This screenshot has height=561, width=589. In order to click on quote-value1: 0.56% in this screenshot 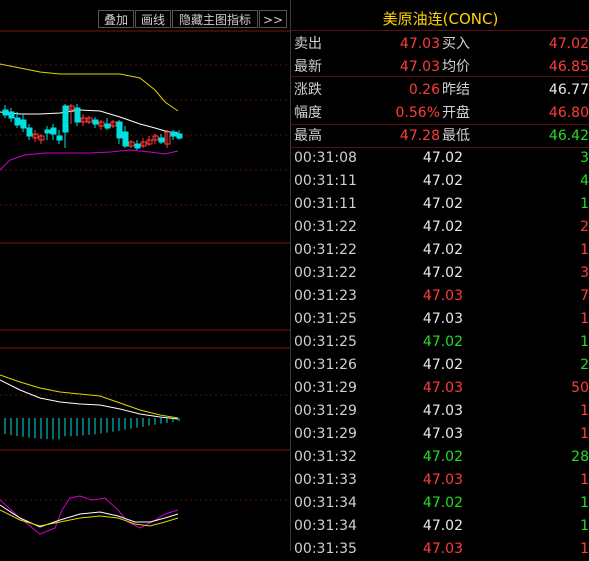, I will do `click(417, 113)`.